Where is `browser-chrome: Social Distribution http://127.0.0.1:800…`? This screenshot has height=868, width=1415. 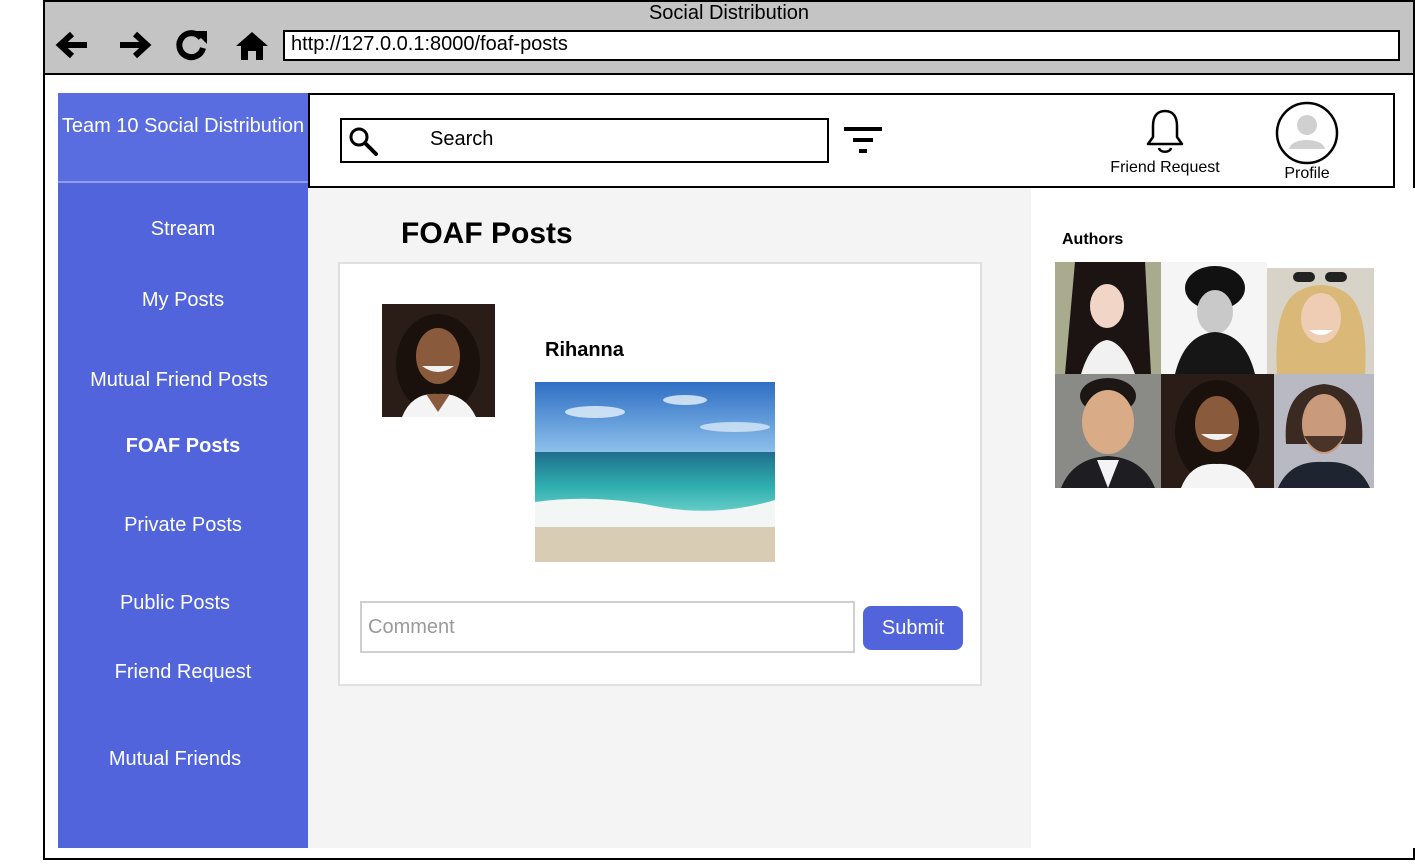
browser-chrome: Social Distribution http://127.0.0.1:800… is located at coordinates (729, 38).